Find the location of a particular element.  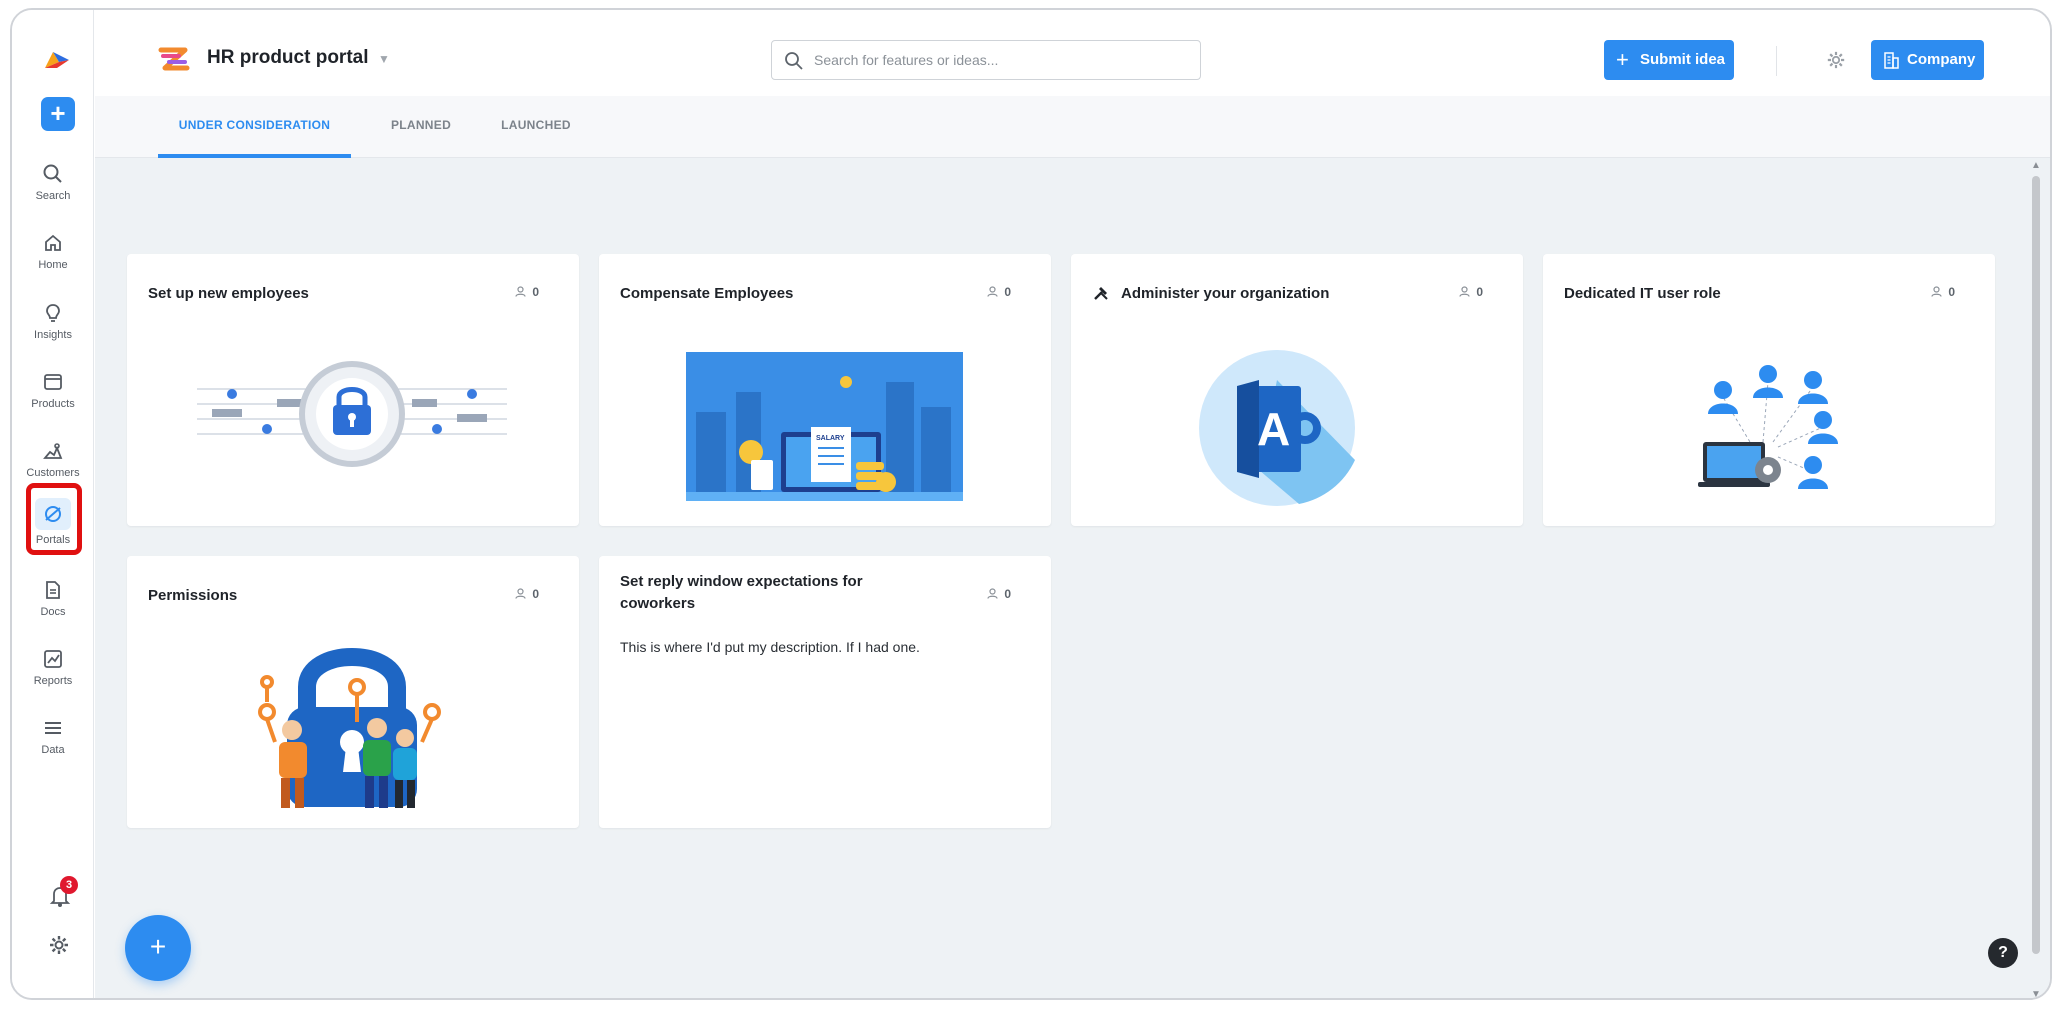

rail-item-products: Products is located at coordinates (53, 397).